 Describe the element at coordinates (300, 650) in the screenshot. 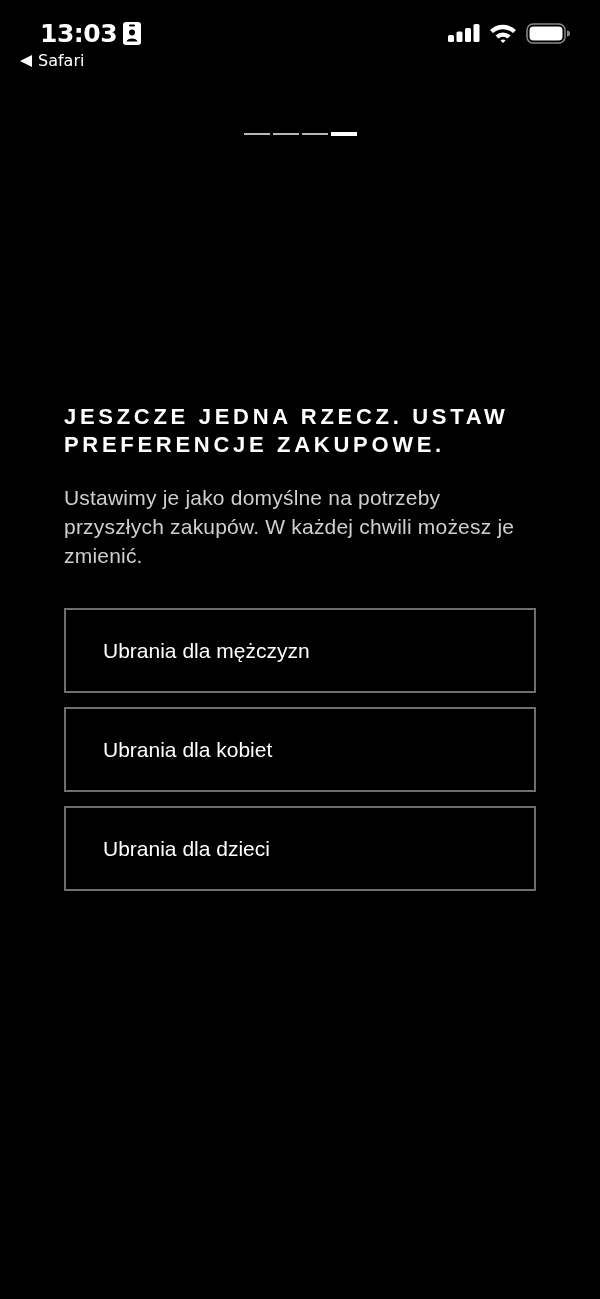

I see `option-button: Ubrania dla mężczyzn` at that location.